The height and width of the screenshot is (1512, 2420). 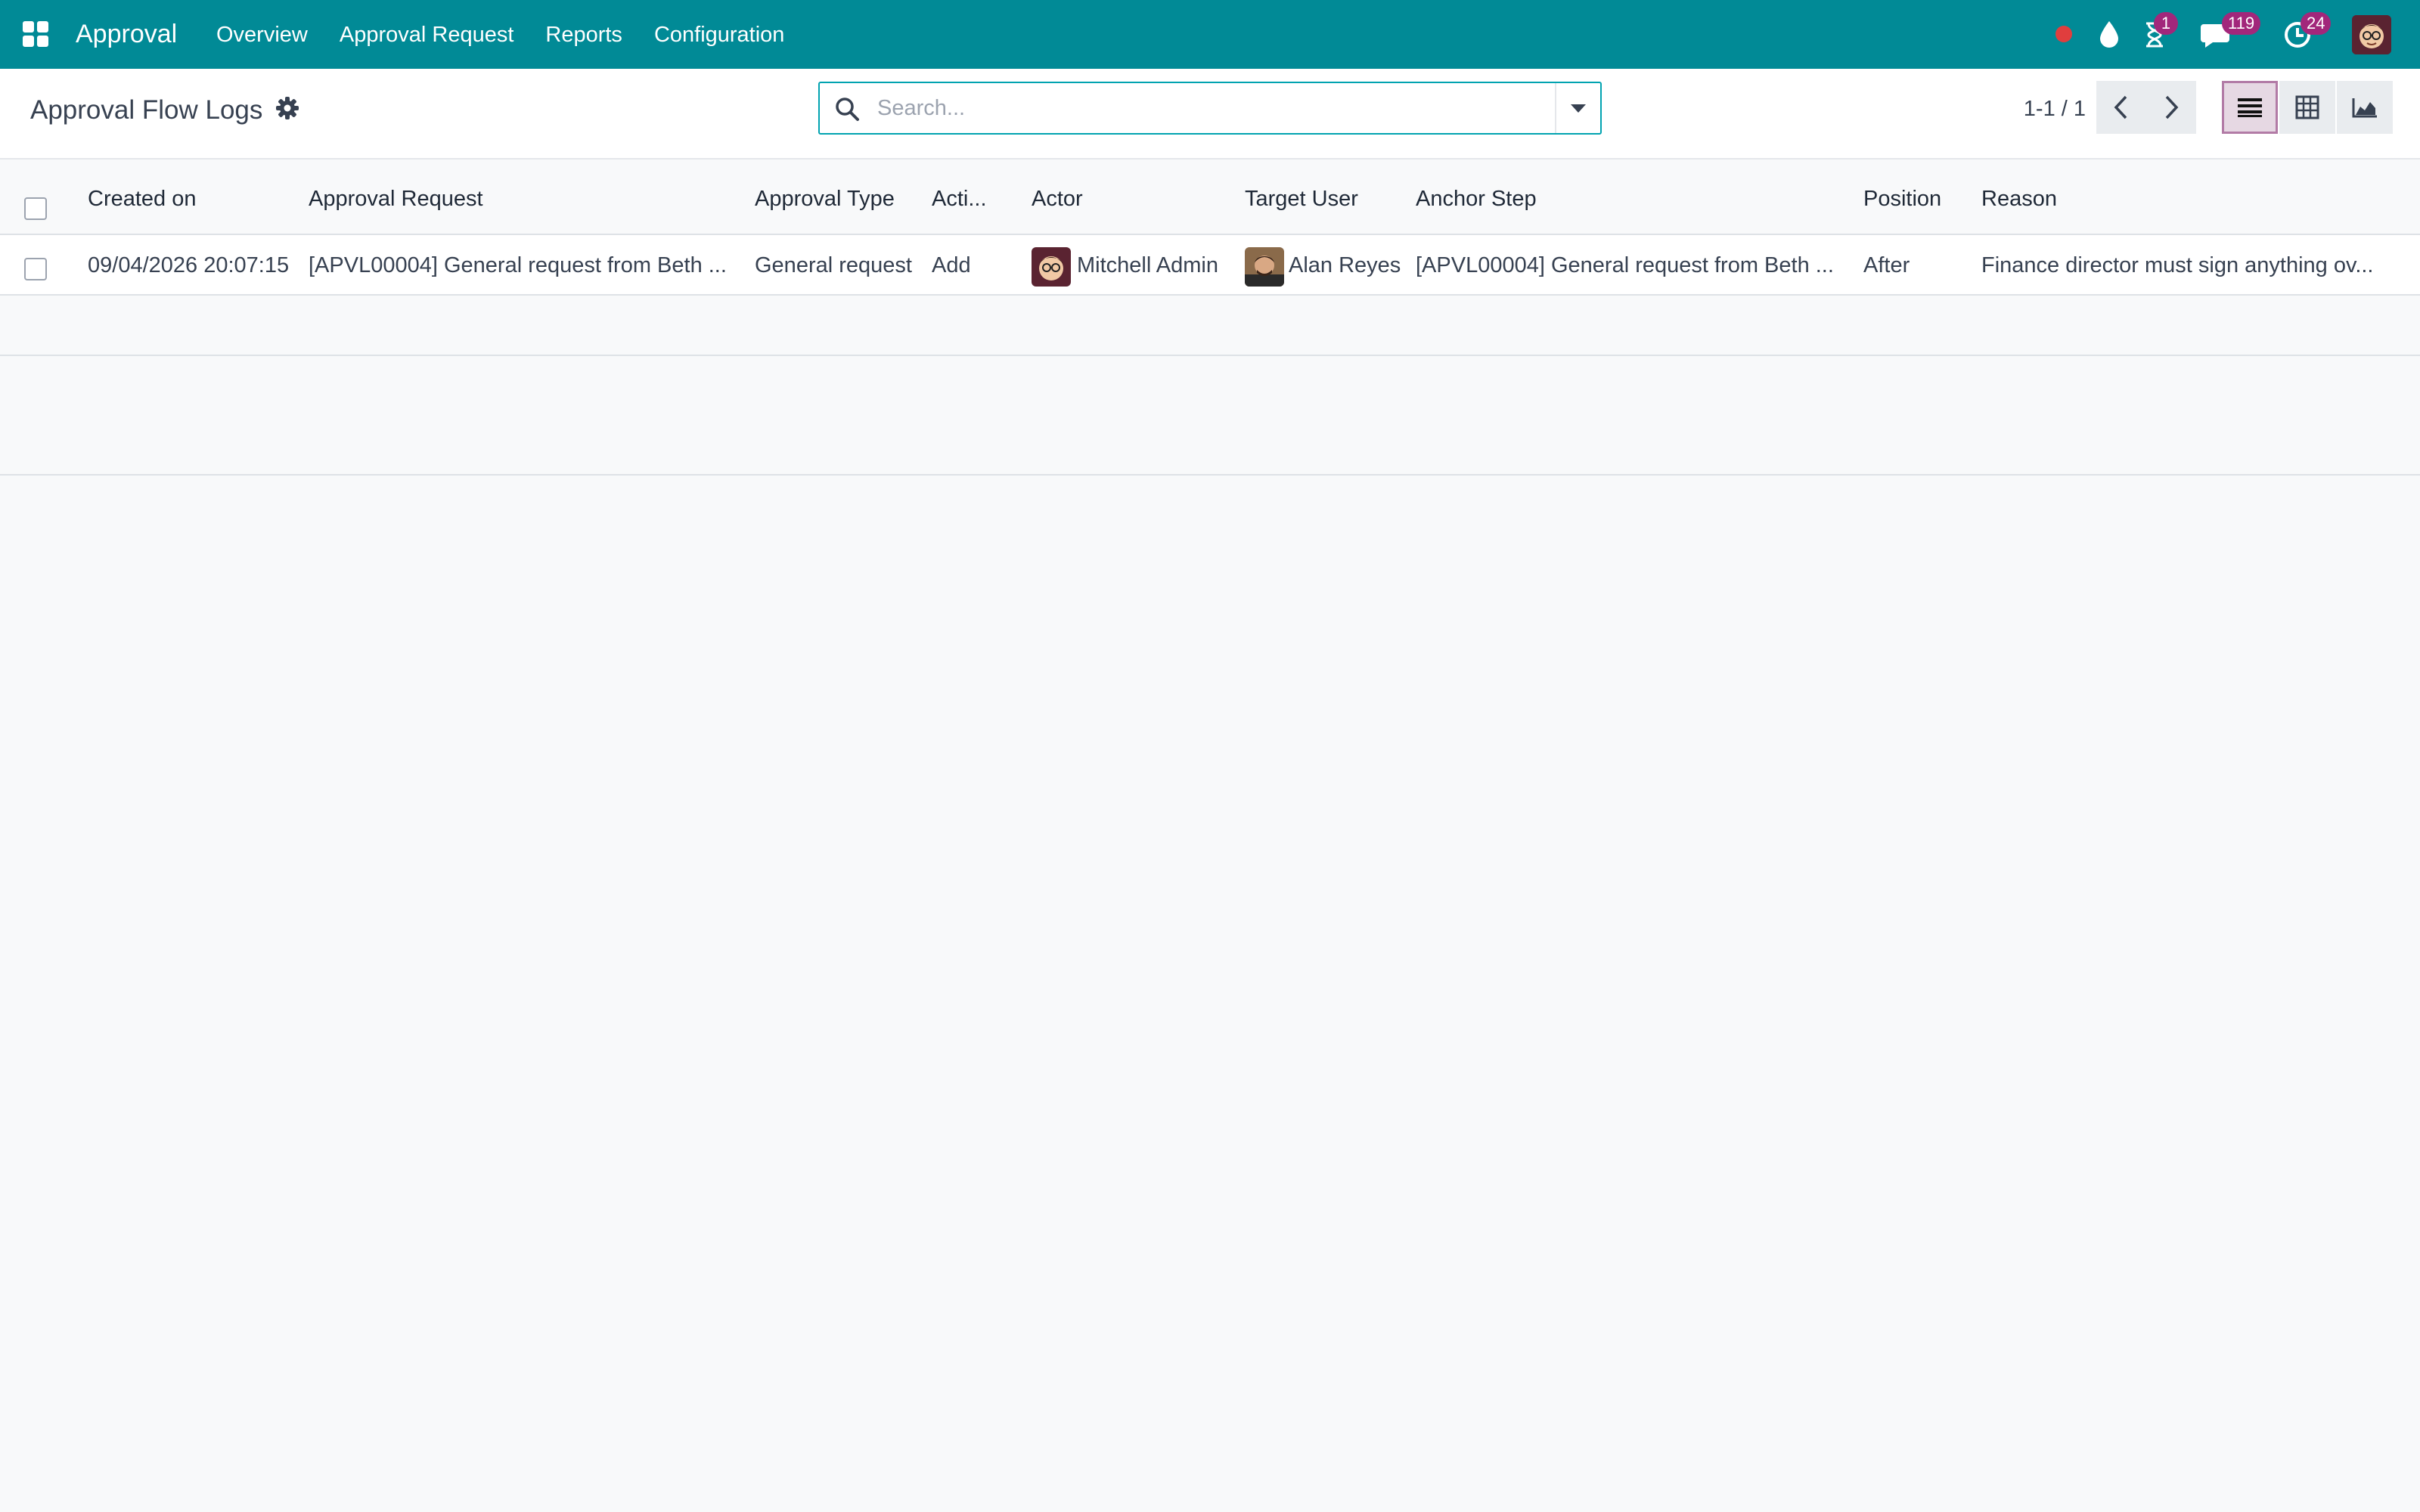 I want to click on user-avatar, so click(x=2371, y=34).